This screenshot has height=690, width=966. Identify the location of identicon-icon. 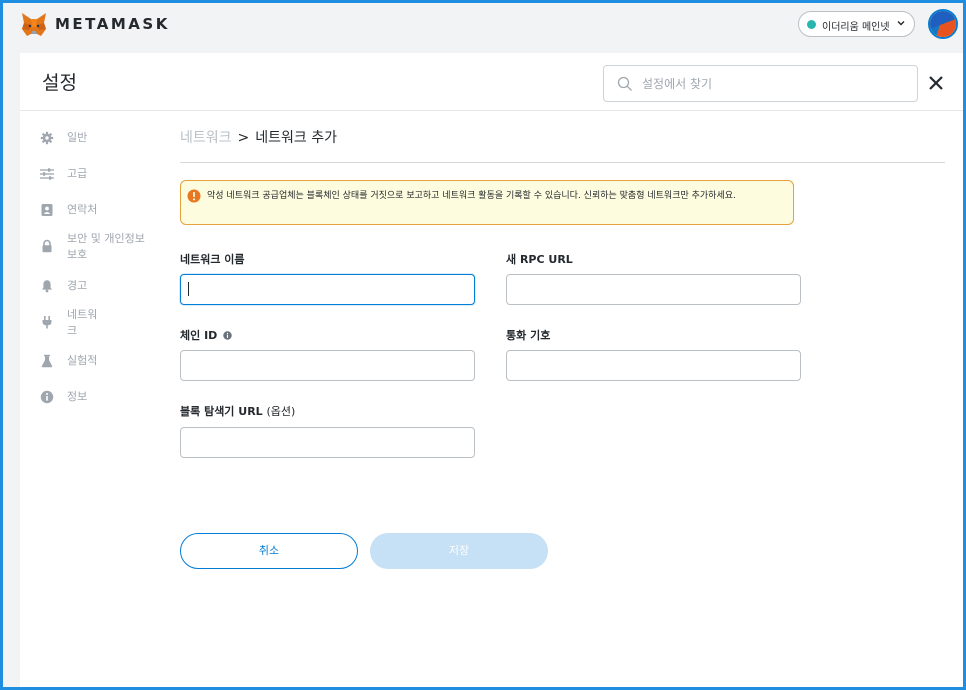
(943, 24).